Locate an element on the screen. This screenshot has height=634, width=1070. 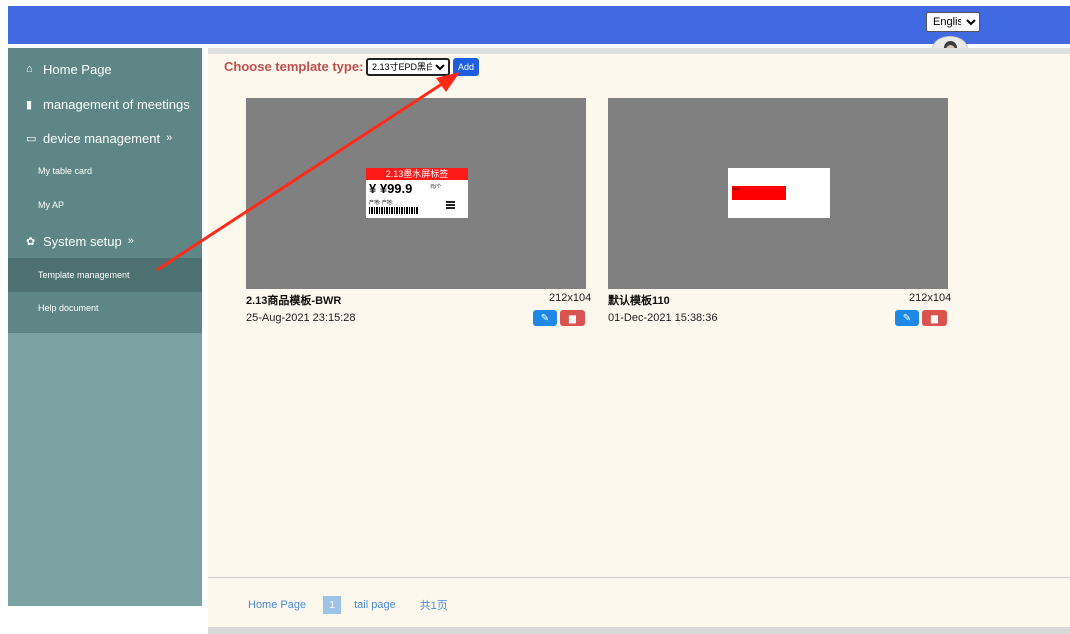
label-preview: 2.13墨水屏标签 ¥ ¥99.9 元/个 产地: 产地: is located at coordinates (417, 193).